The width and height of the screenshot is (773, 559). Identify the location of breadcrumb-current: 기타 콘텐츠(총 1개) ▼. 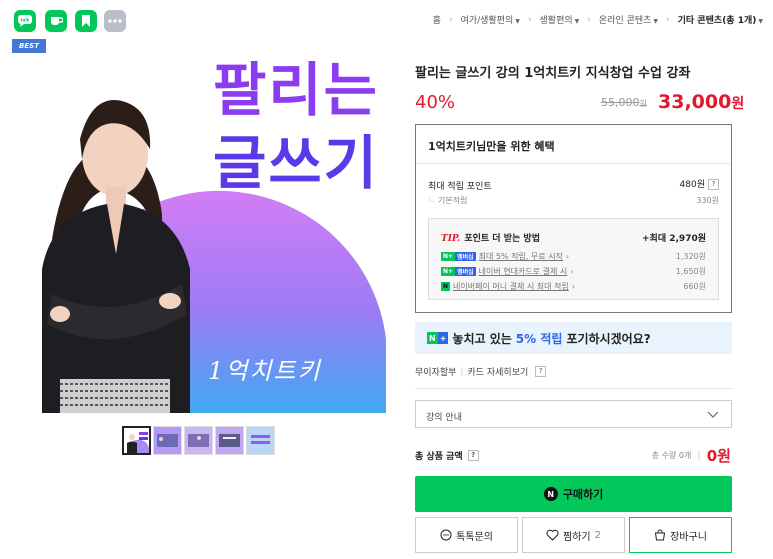
(720, 19).